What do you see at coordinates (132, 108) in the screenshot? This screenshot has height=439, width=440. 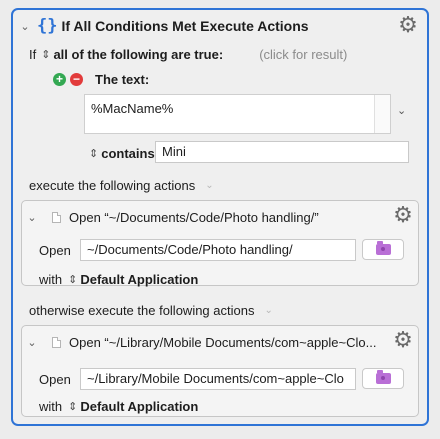 I see `condition-text-value: %MacName%` at bounding box center [132, 108].